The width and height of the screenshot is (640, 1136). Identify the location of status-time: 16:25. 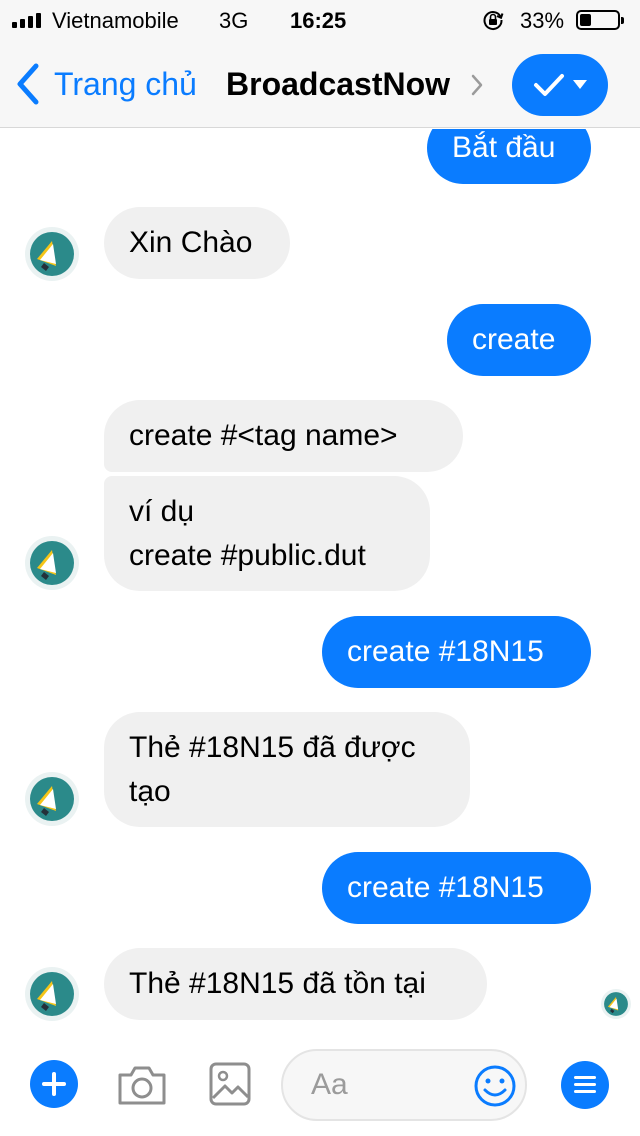
(318, 20).